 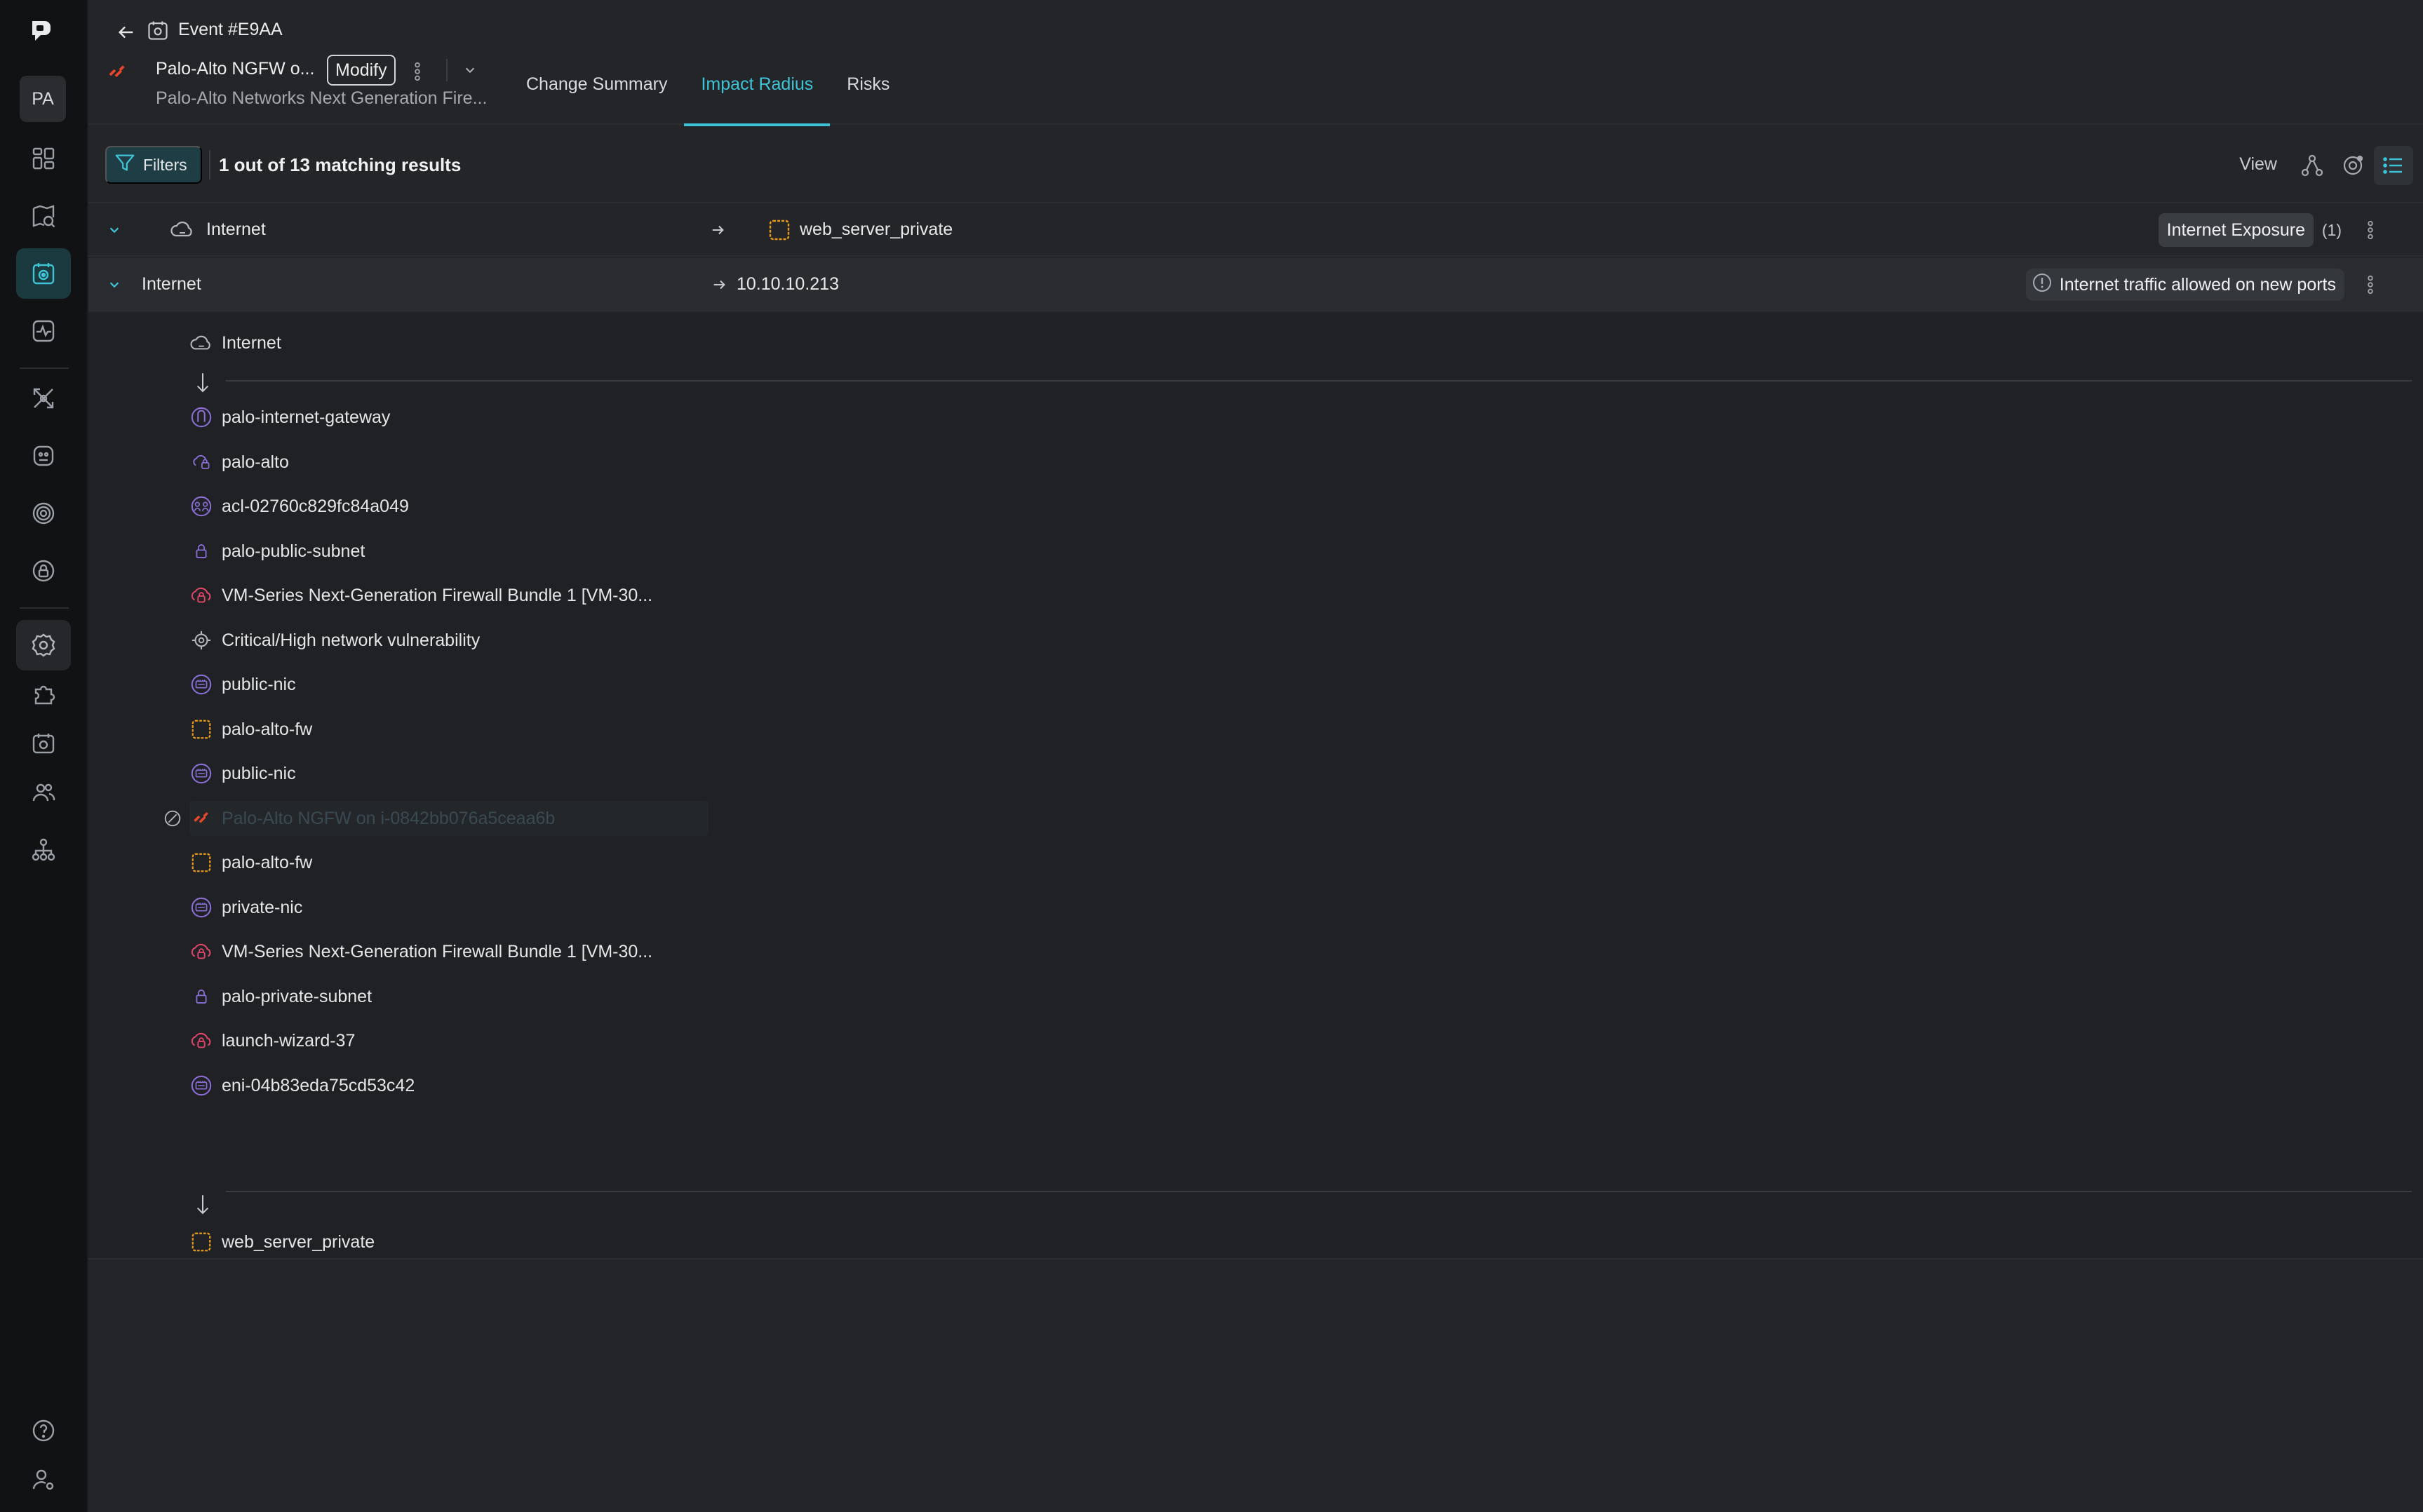 What do you see at coordinates (307, 417) in the screenshot?
I see `path-node-label: palo-internet-gateway` at bounding box center [307, 417].